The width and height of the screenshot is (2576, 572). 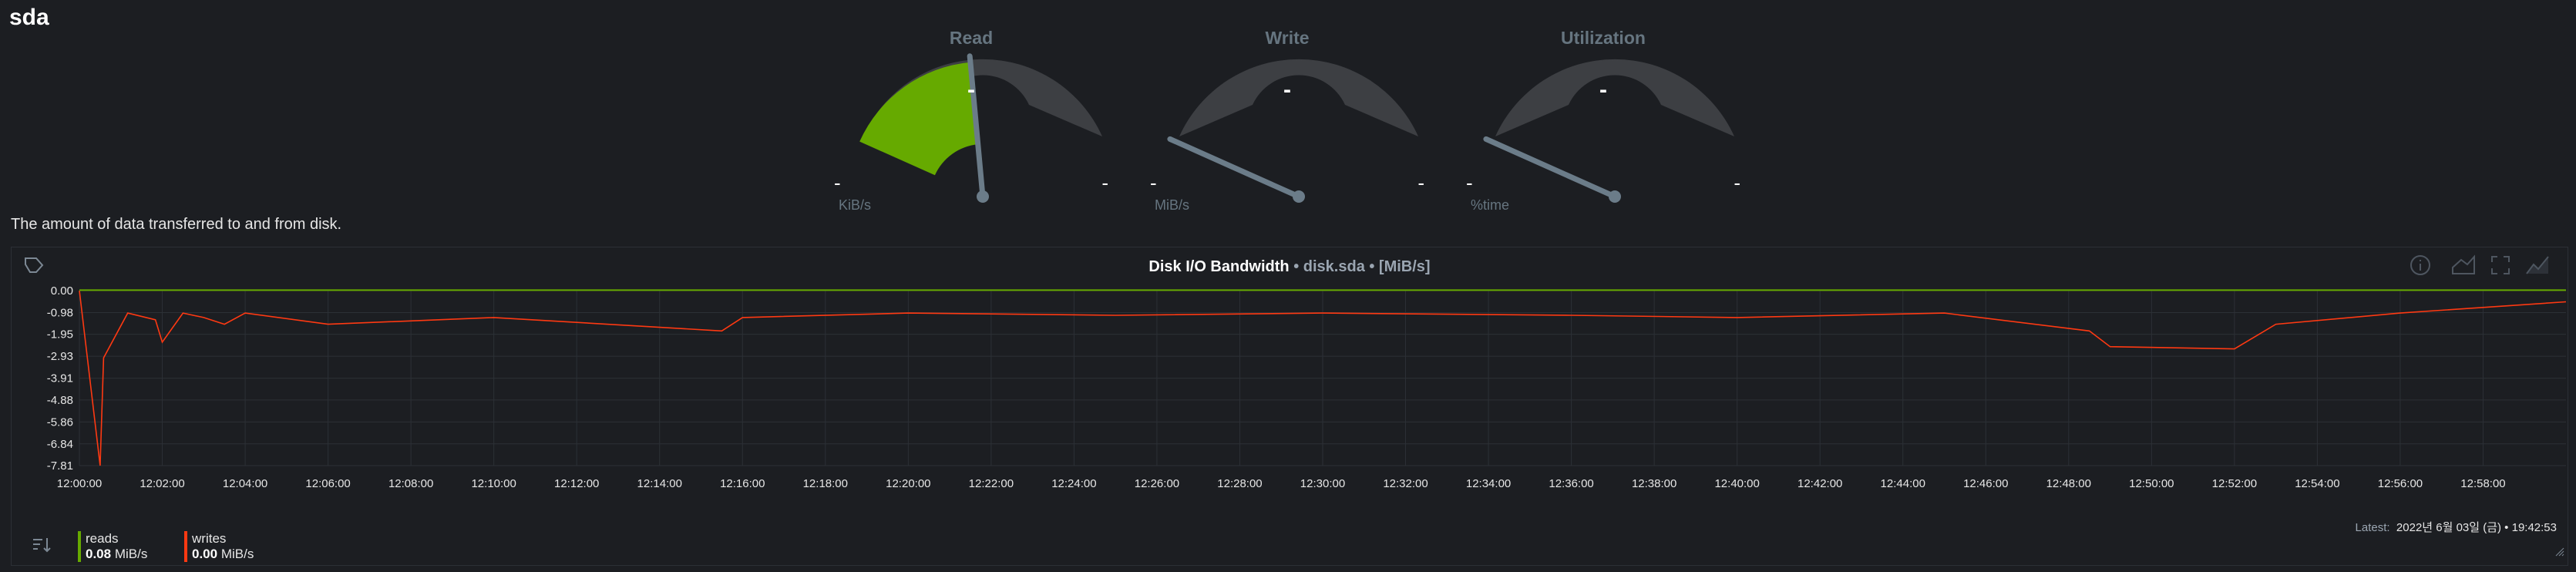 I want to click on x-tick-label: 12:06:00, so click(x=327, y=484).